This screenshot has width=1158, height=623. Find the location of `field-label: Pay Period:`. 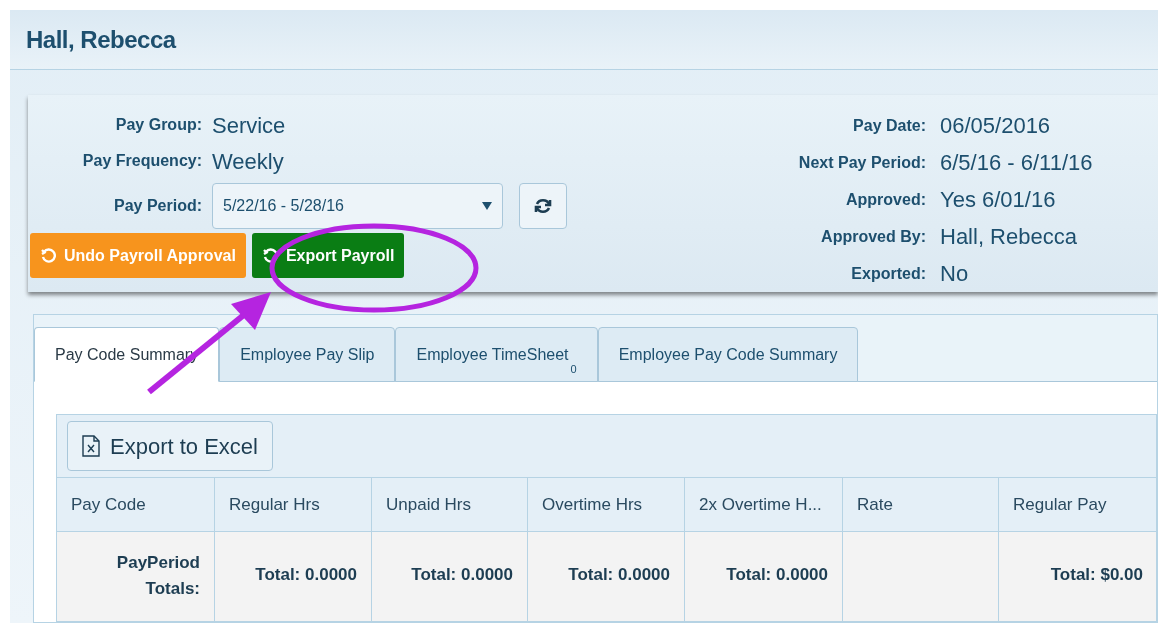

field-label: Pay Period: is located at coordinates (157, 206).